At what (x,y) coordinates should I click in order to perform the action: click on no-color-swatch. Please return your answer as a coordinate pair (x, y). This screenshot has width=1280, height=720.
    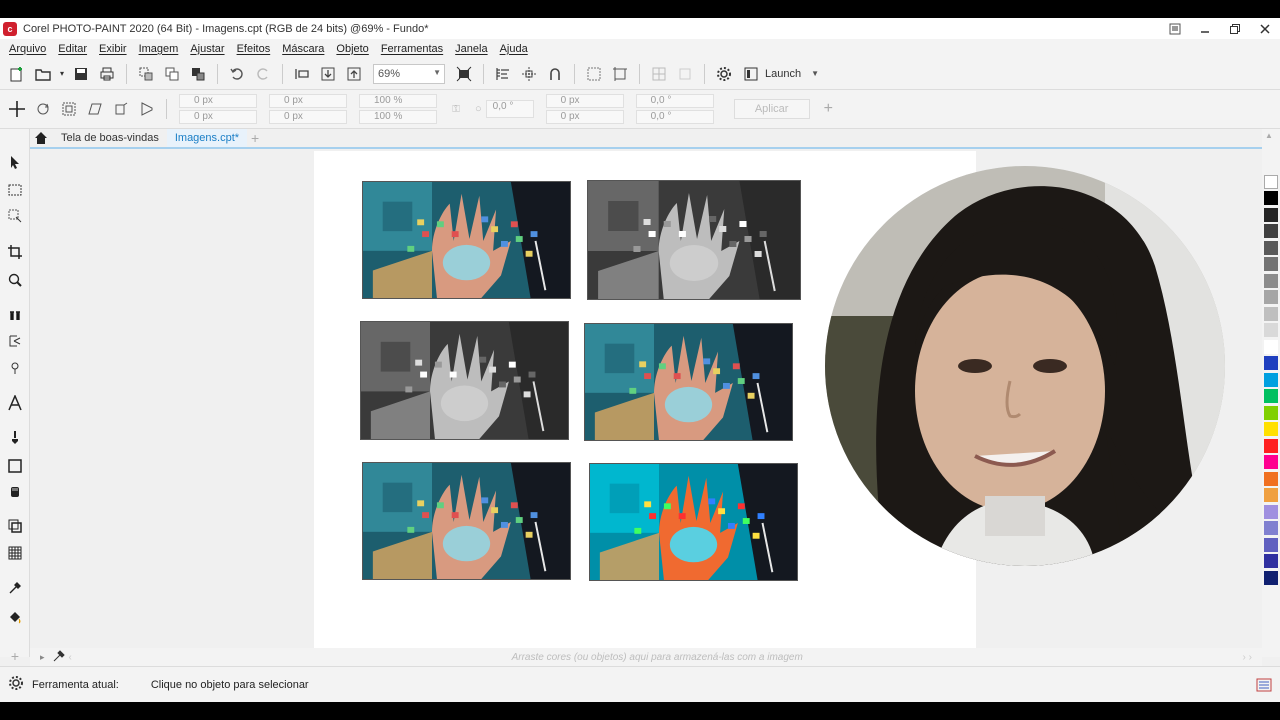
    Looking at the image, I should click on (1271, 182).